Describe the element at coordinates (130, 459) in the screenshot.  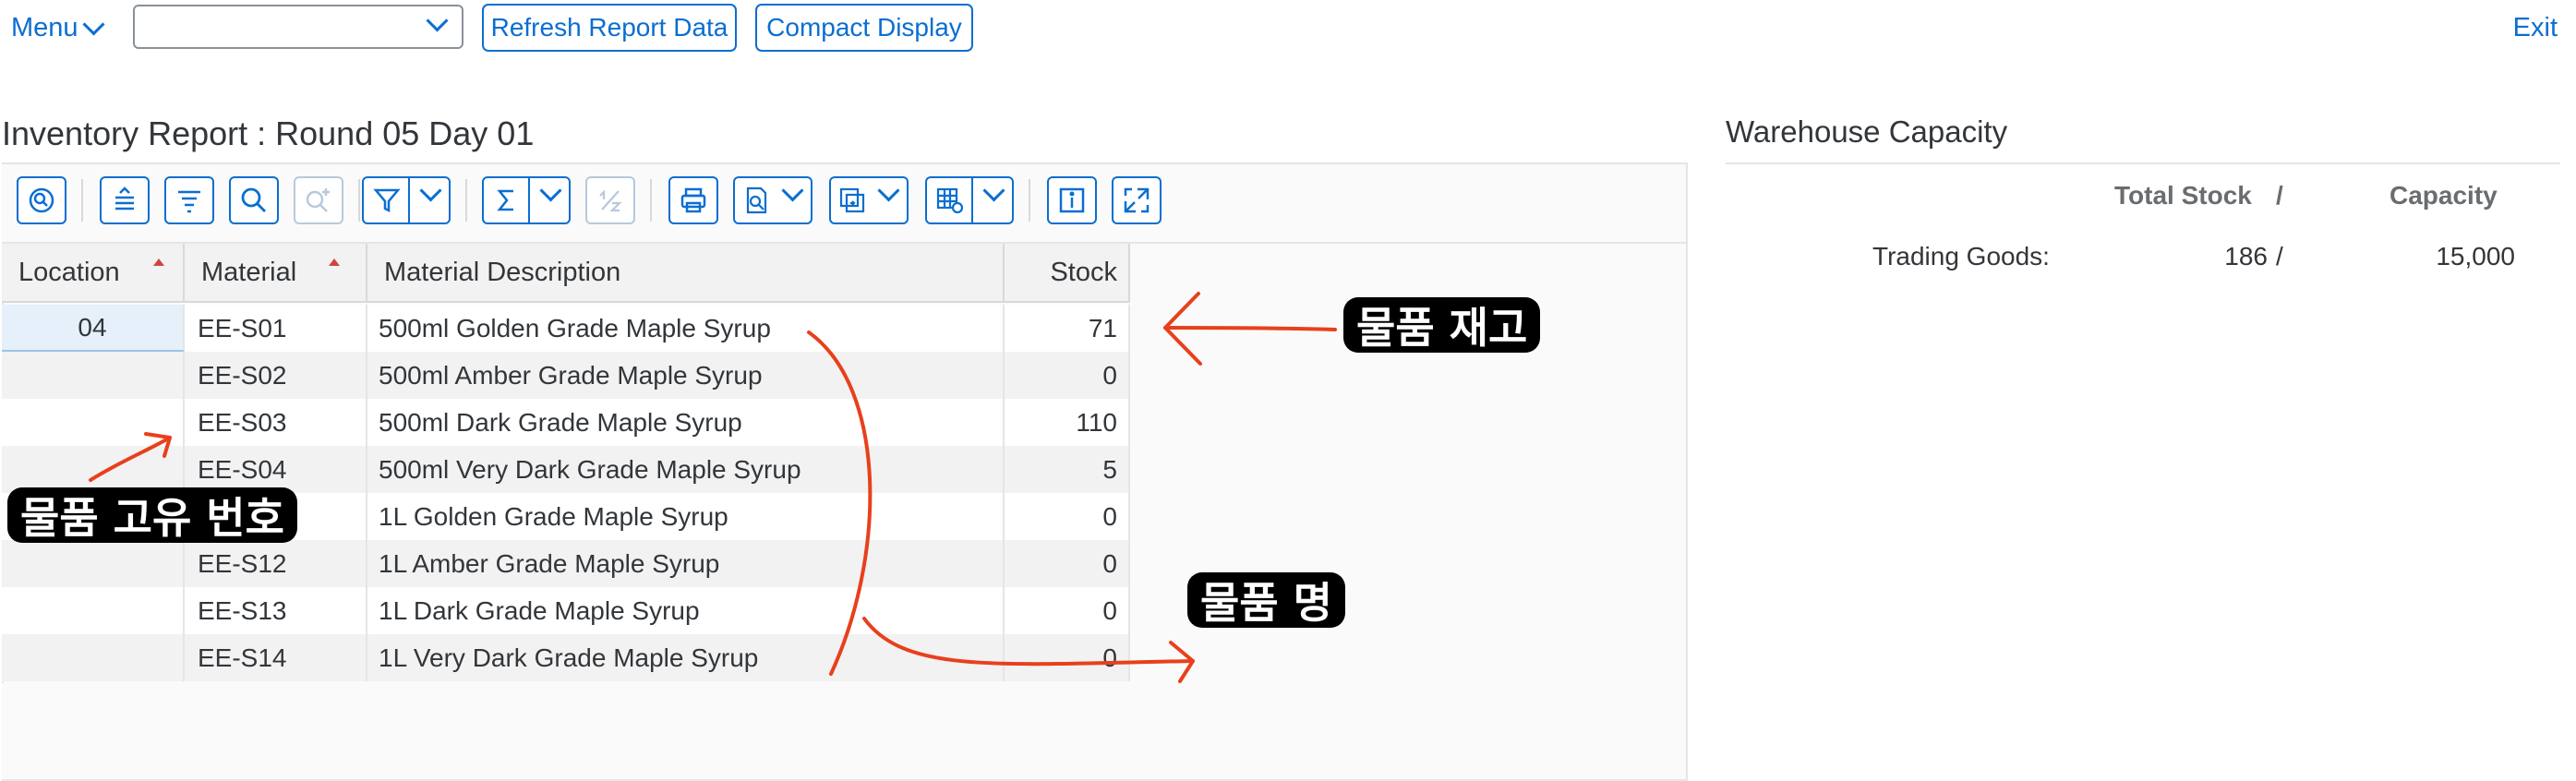
I see `material-id-arrow` at that location.